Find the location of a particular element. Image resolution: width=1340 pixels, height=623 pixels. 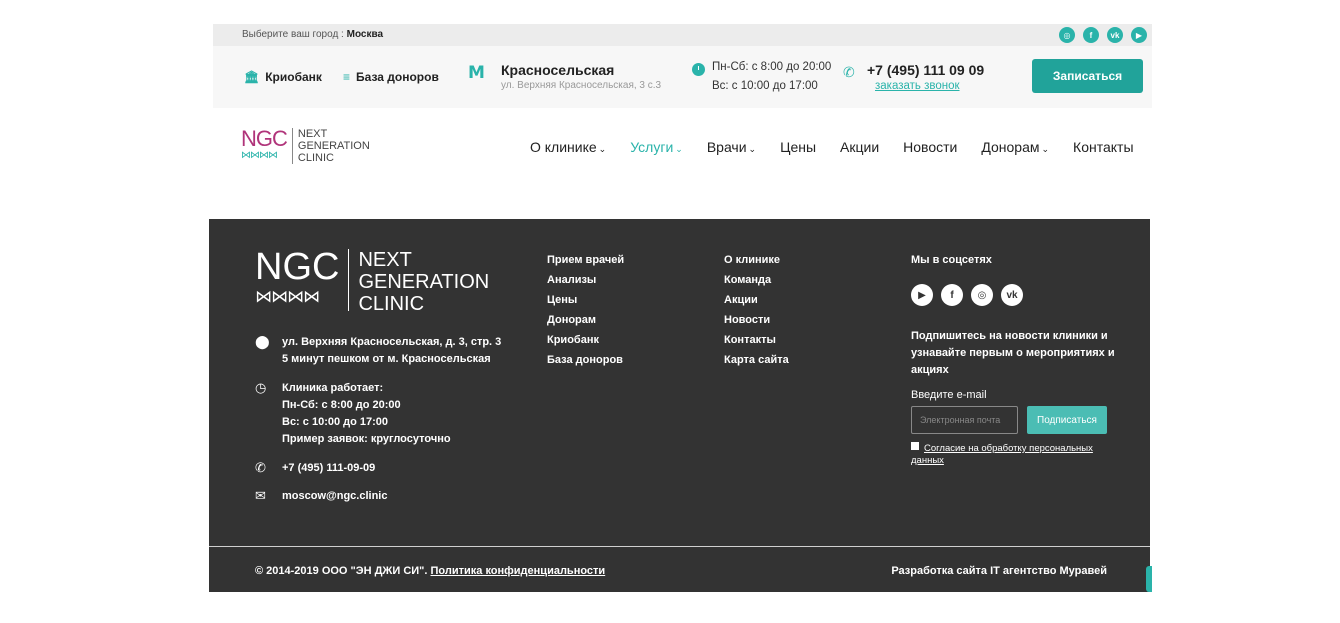

bank-icon: 🏛 is located at coordinates (252, 77).